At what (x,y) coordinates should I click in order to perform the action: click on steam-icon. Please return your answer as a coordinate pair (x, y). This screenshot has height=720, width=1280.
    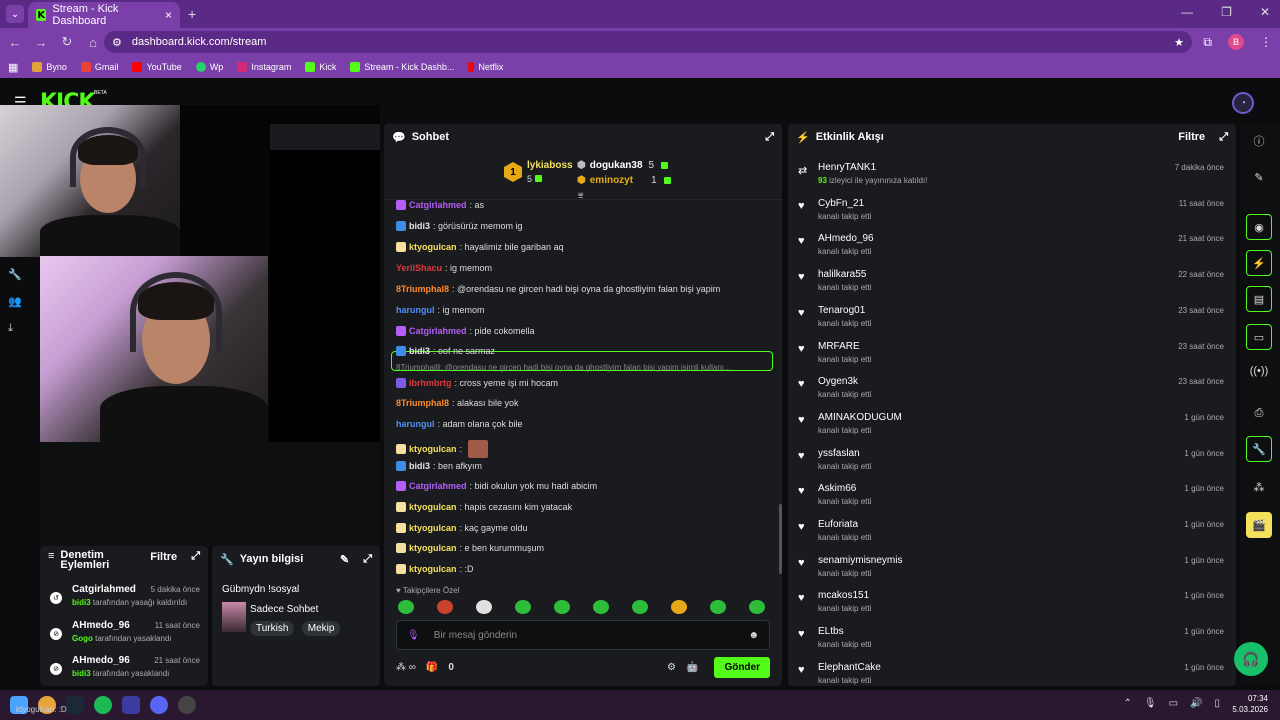
    Looking at the image, I should click on (75, 705).